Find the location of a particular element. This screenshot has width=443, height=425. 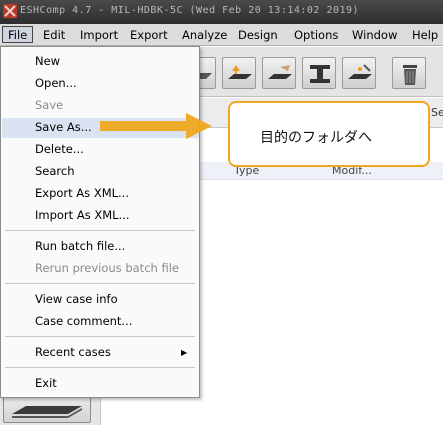

menu-design: Design is located at coordinates (258, 35).